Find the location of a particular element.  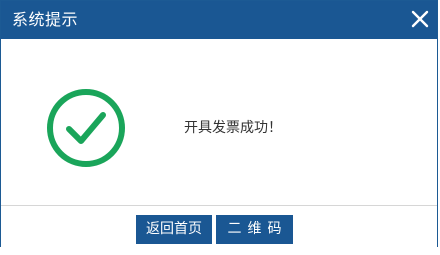

check-circle-icon is located at coordinates (86, 128).